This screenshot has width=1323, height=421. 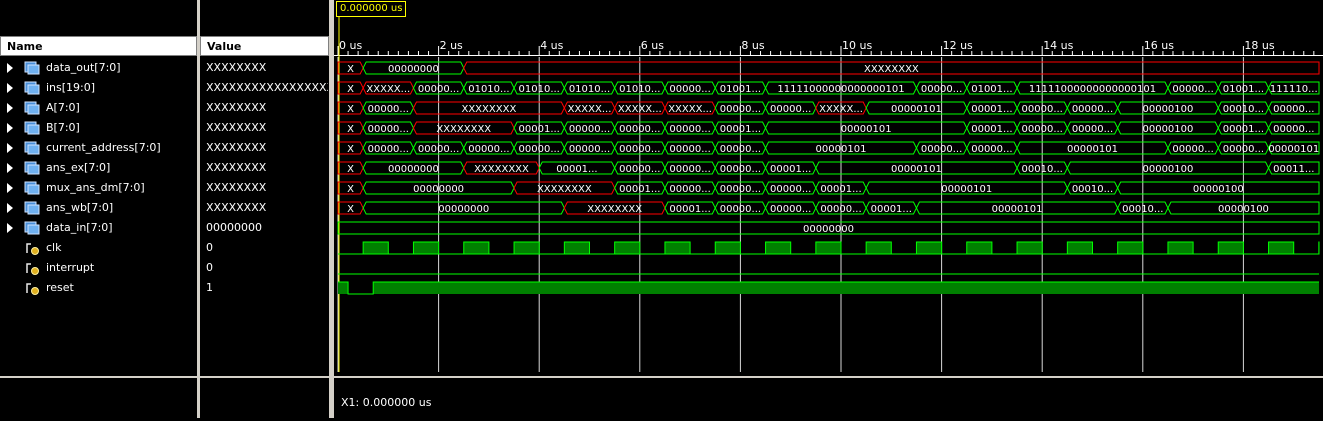 What do you see at coordinates (451, 45) in the screenshot?
I see `ruler-tick-label: 2 us` at bounding box center [451, 45].